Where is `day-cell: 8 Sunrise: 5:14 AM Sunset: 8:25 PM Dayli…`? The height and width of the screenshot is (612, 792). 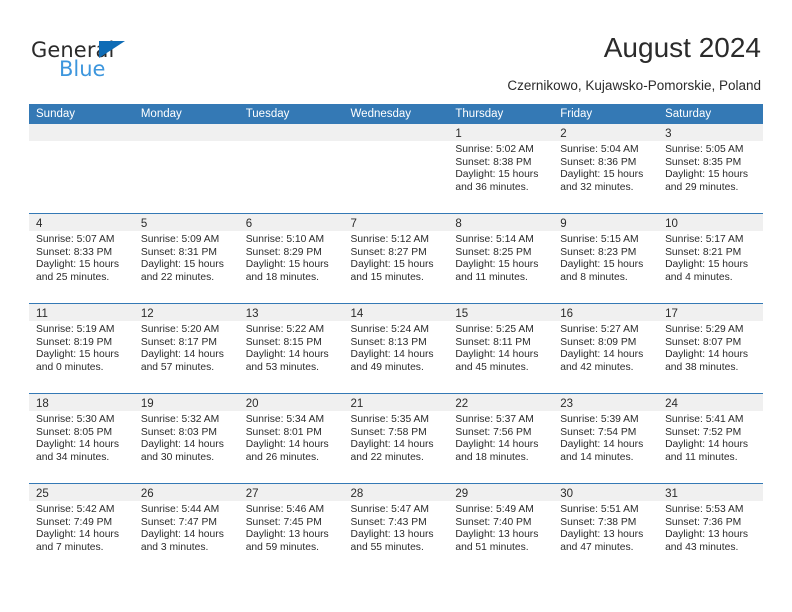
day-cell: 8 Sunrise: 5:14 AM Sunset: 8:25 PM Dayli… is located at coordinates (501, 258).